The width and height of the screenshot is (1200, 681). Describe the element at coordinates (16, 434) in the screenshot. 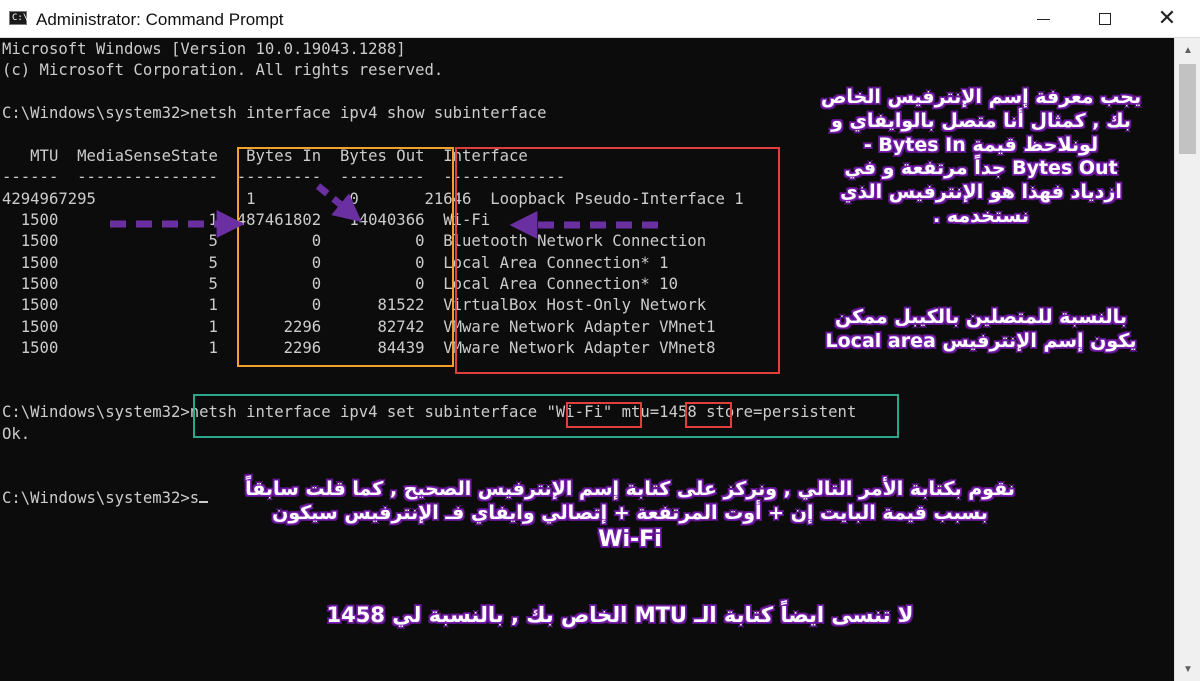

I see `console-line: Ok.` at that location.